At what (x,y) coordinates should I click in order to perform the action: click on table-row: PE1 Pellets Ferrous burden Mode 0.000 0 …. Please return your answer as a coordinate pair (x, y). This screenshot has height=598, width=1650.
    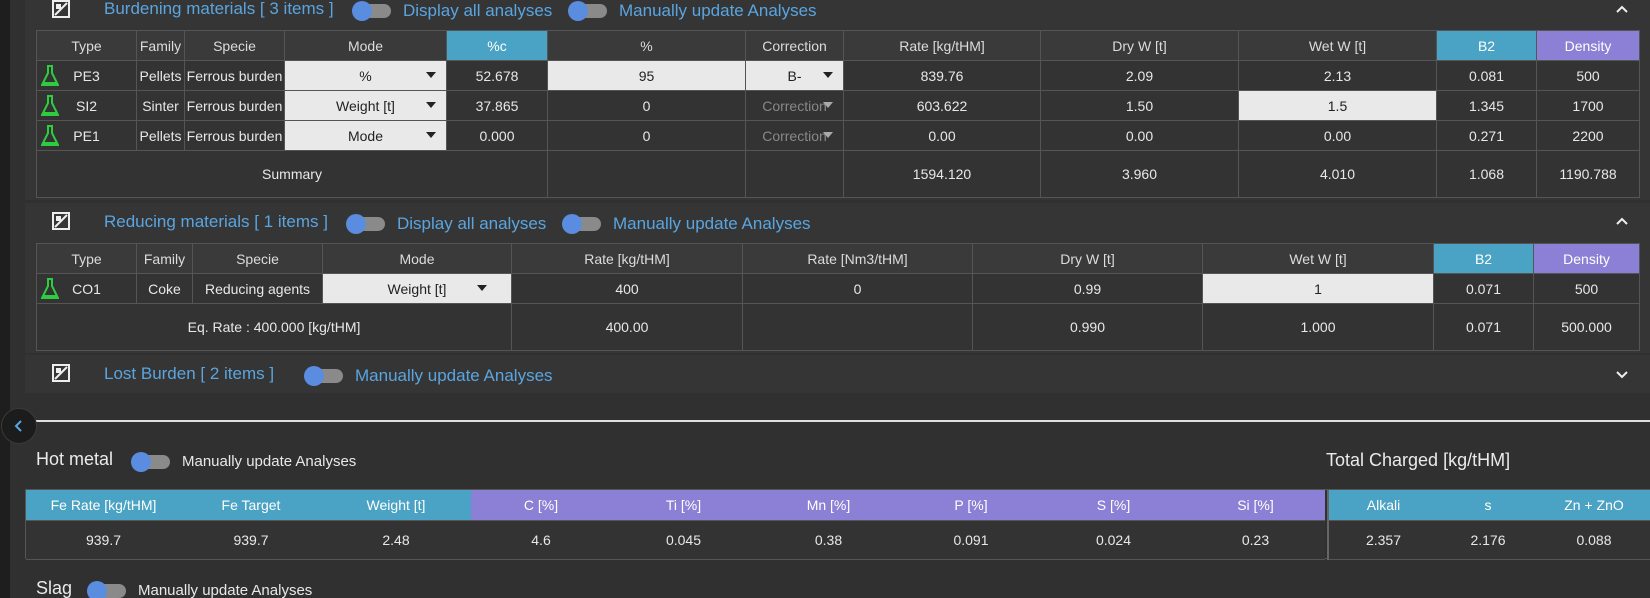
    Looking at the image, I should click on (838, 135).